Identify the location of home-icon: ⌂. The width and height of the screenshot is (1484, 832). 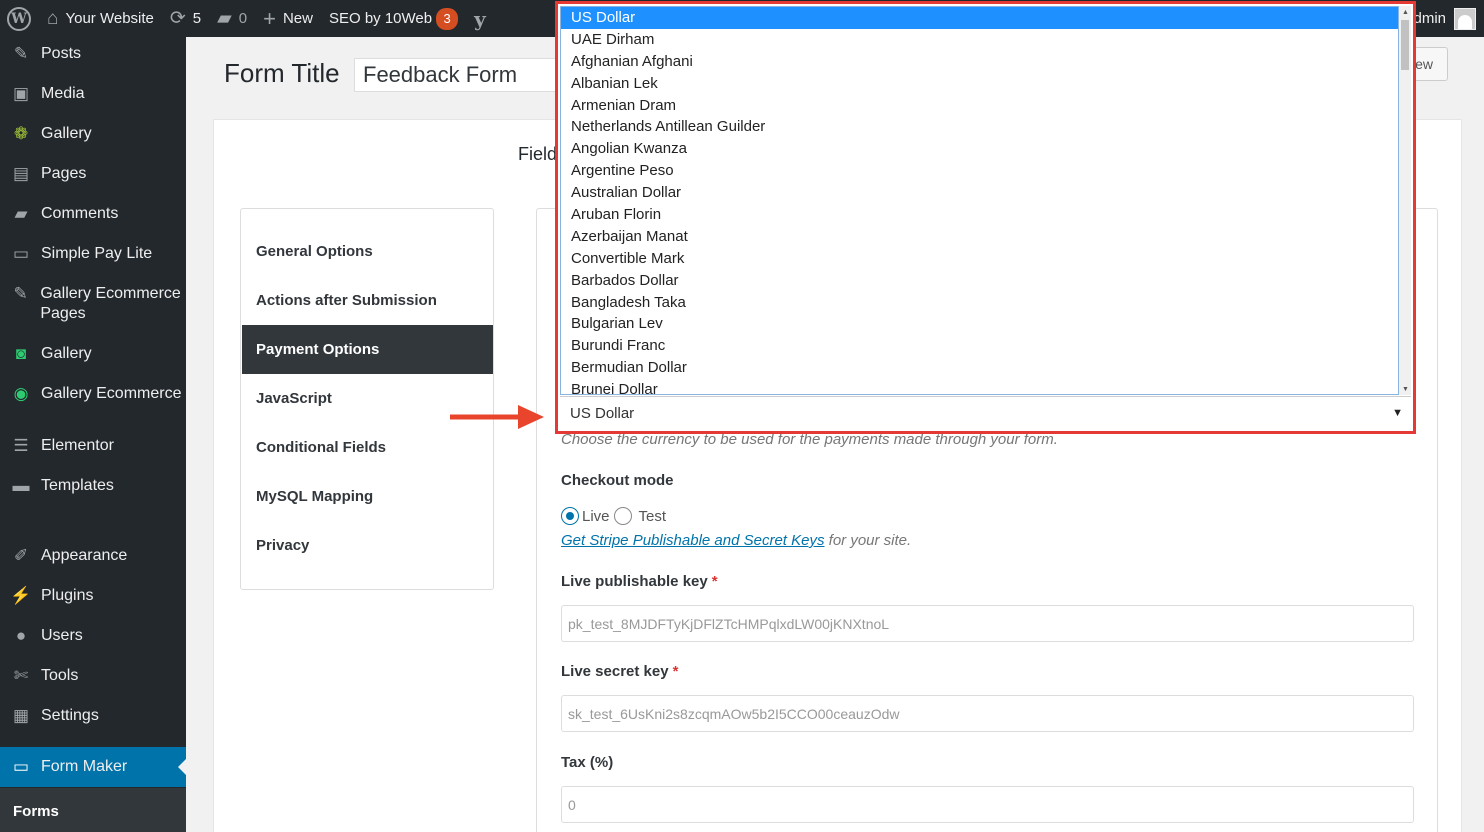
(53, 18).